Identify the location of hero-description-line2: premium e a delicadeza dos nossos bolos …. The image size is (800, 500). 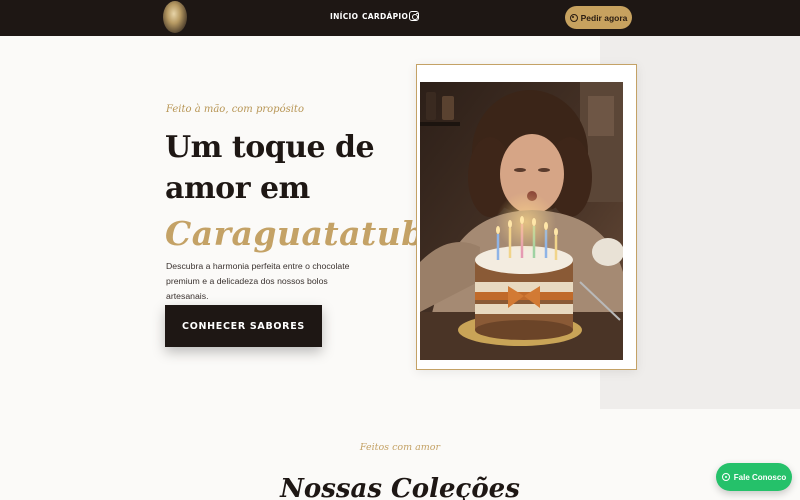
(247, 288).